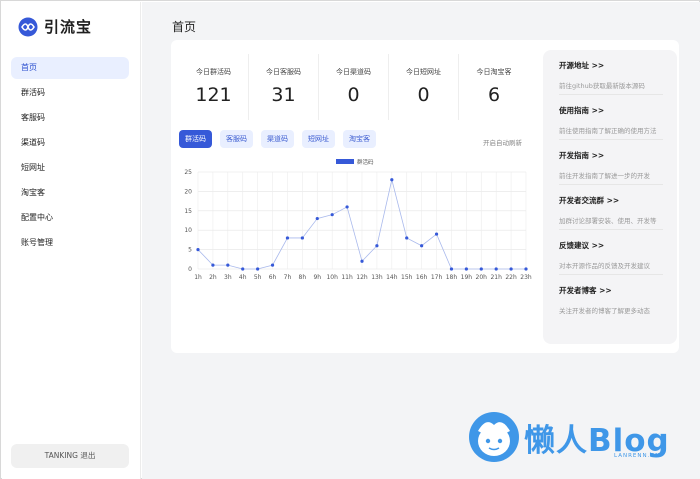  I want to click on stat-value: 31, so click(283, 95).